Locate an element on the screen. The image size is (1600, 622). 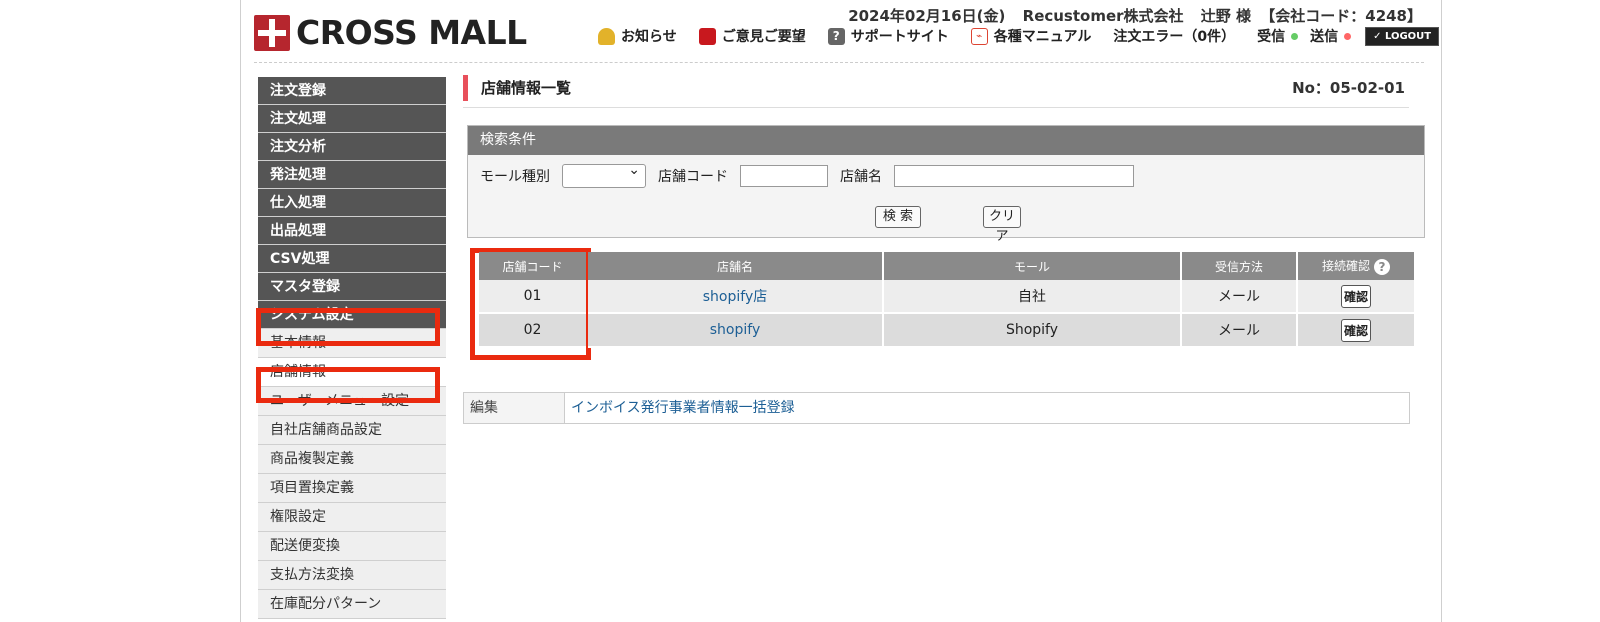
logo-mark-icon is located at coordinates (272, 32).